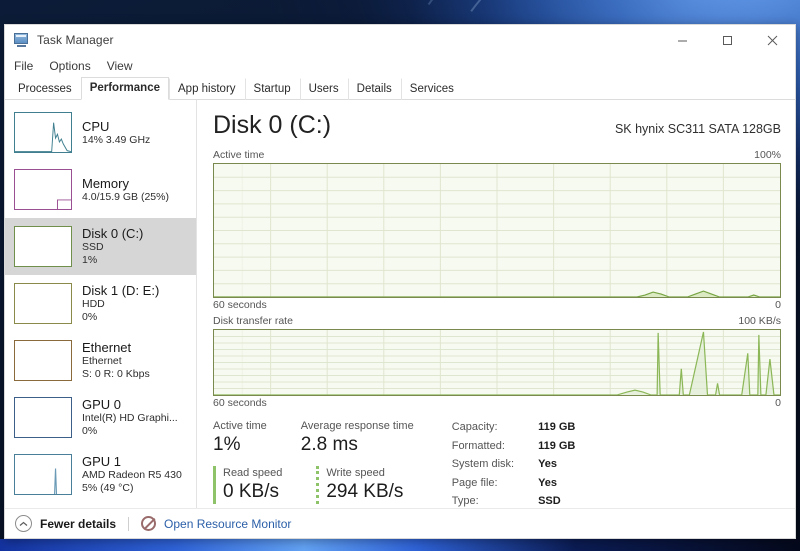 The image size is (800, 551). What do you see at coordinates (107, 347) in the screenshot?
I see `sidebar-item-label: Ethernet` at bounding box center [107, 347].